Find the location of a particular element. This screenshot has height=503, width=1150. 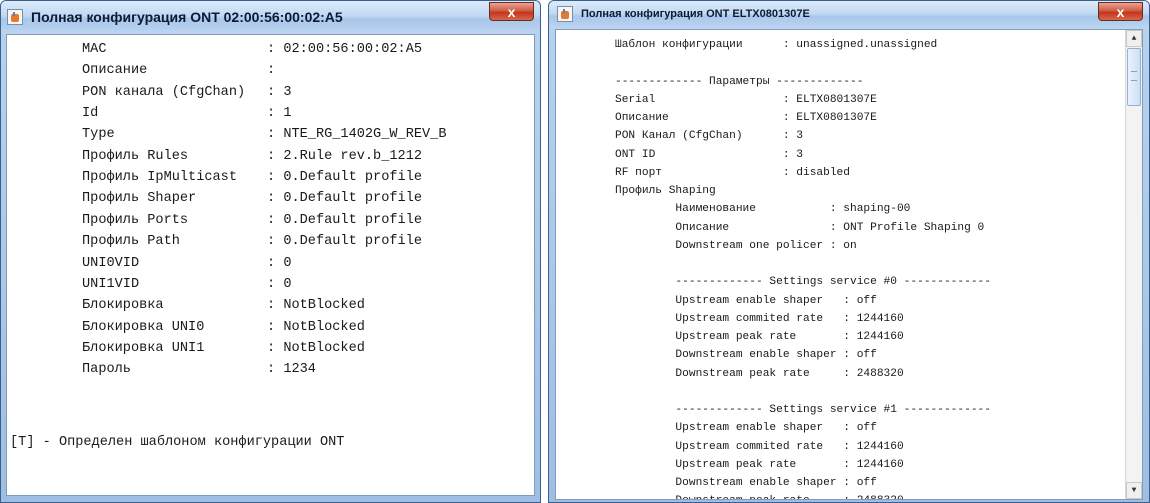

field-value: 3 is located at coordinates (287, 92).